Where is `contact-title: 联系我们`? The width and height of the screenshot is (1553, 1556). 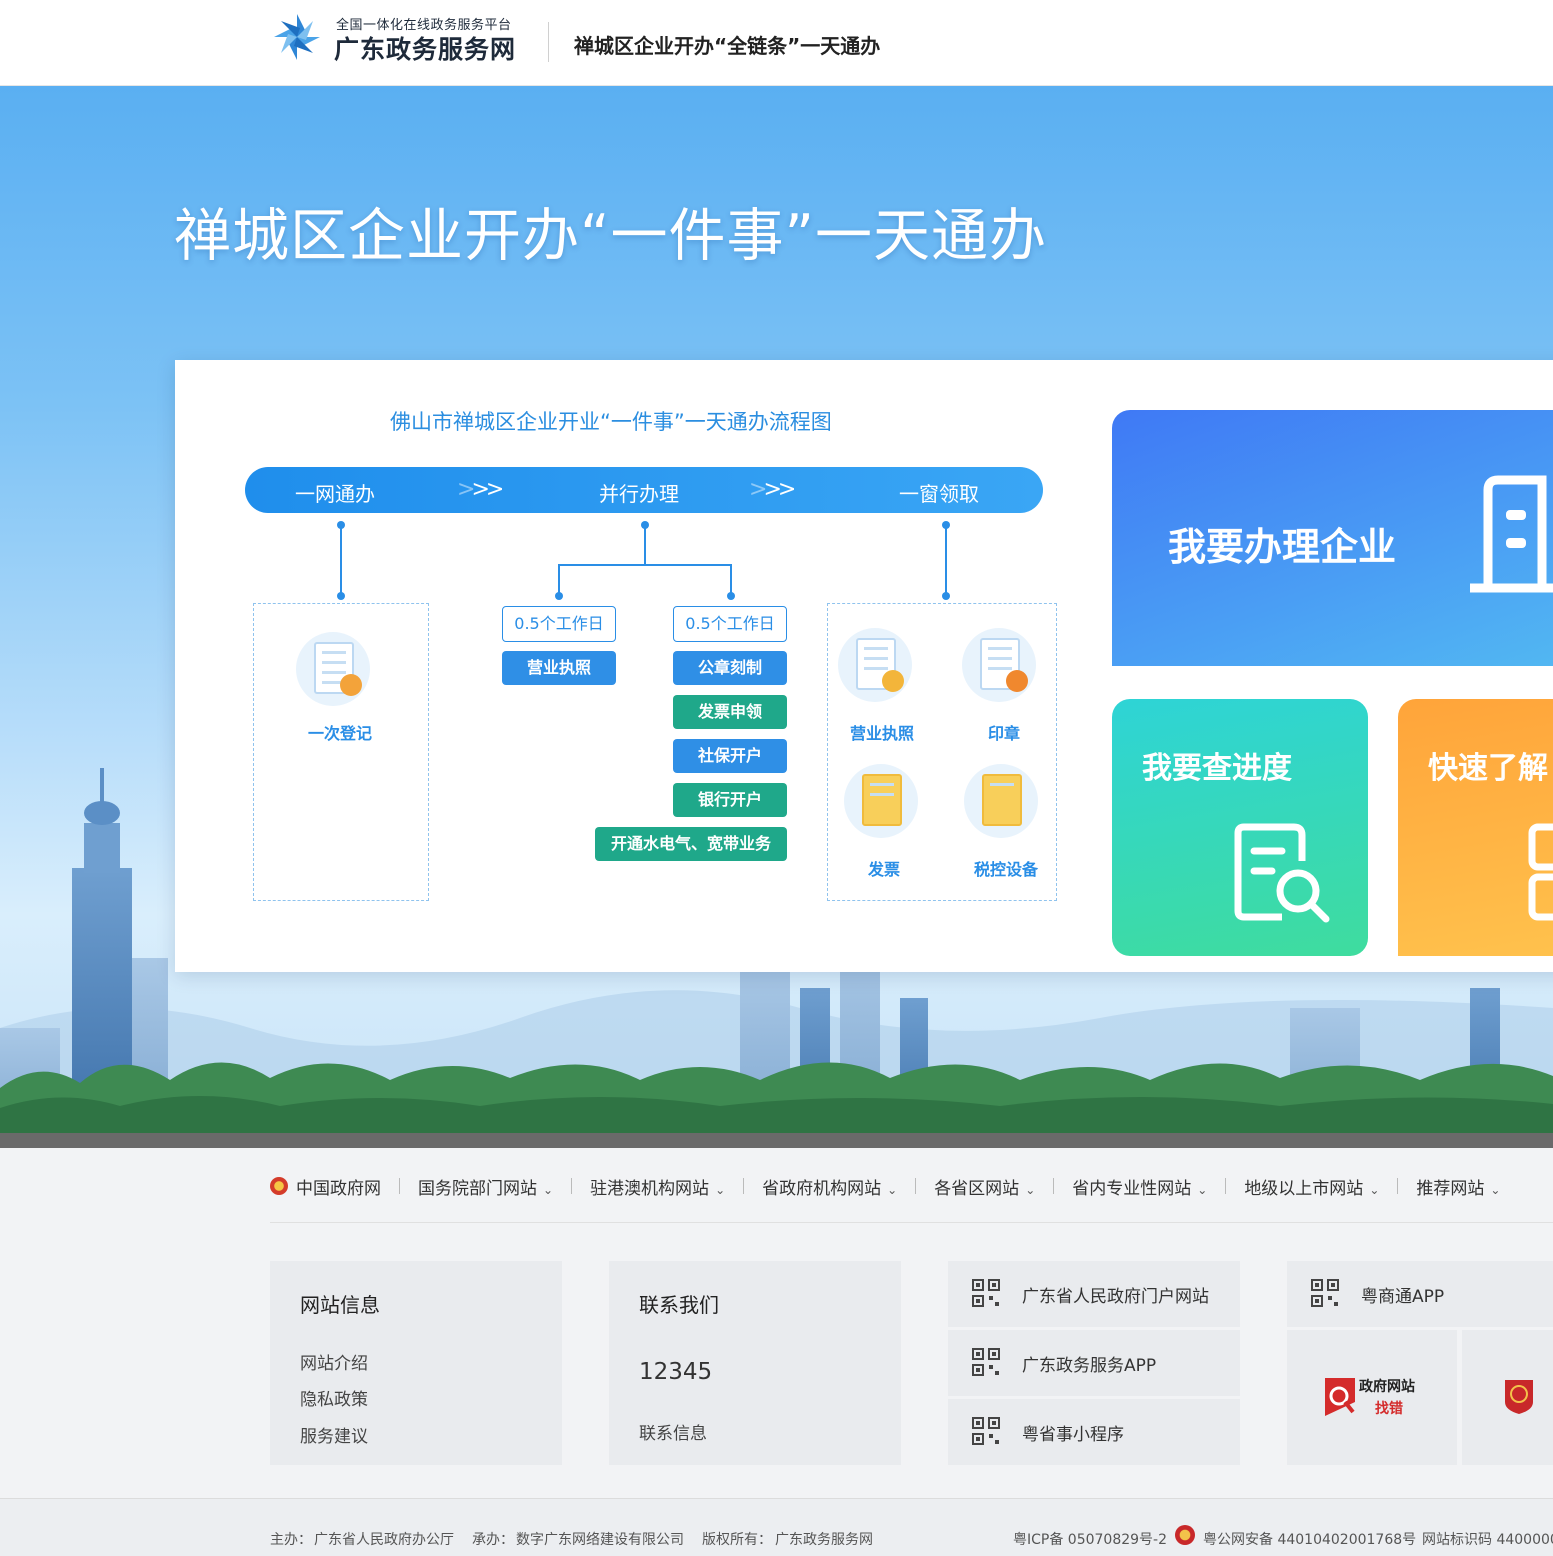
contact-title: 联系我们 is located at coordinates (679, 1305).